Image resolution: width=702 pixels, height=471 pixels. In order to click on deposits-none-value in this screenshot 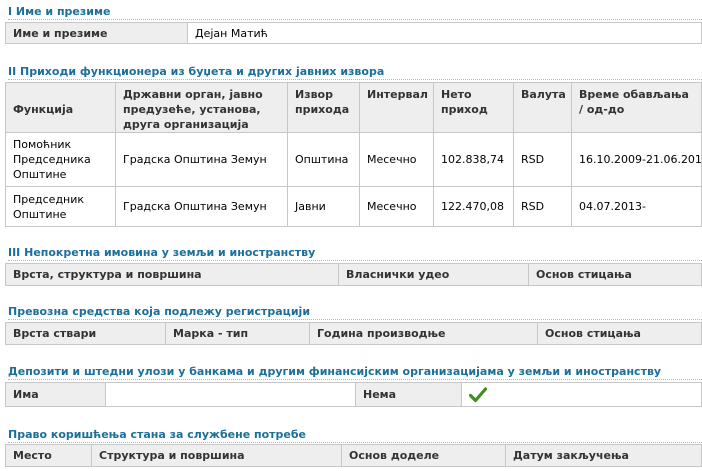, I will do `click(581, 394)`.